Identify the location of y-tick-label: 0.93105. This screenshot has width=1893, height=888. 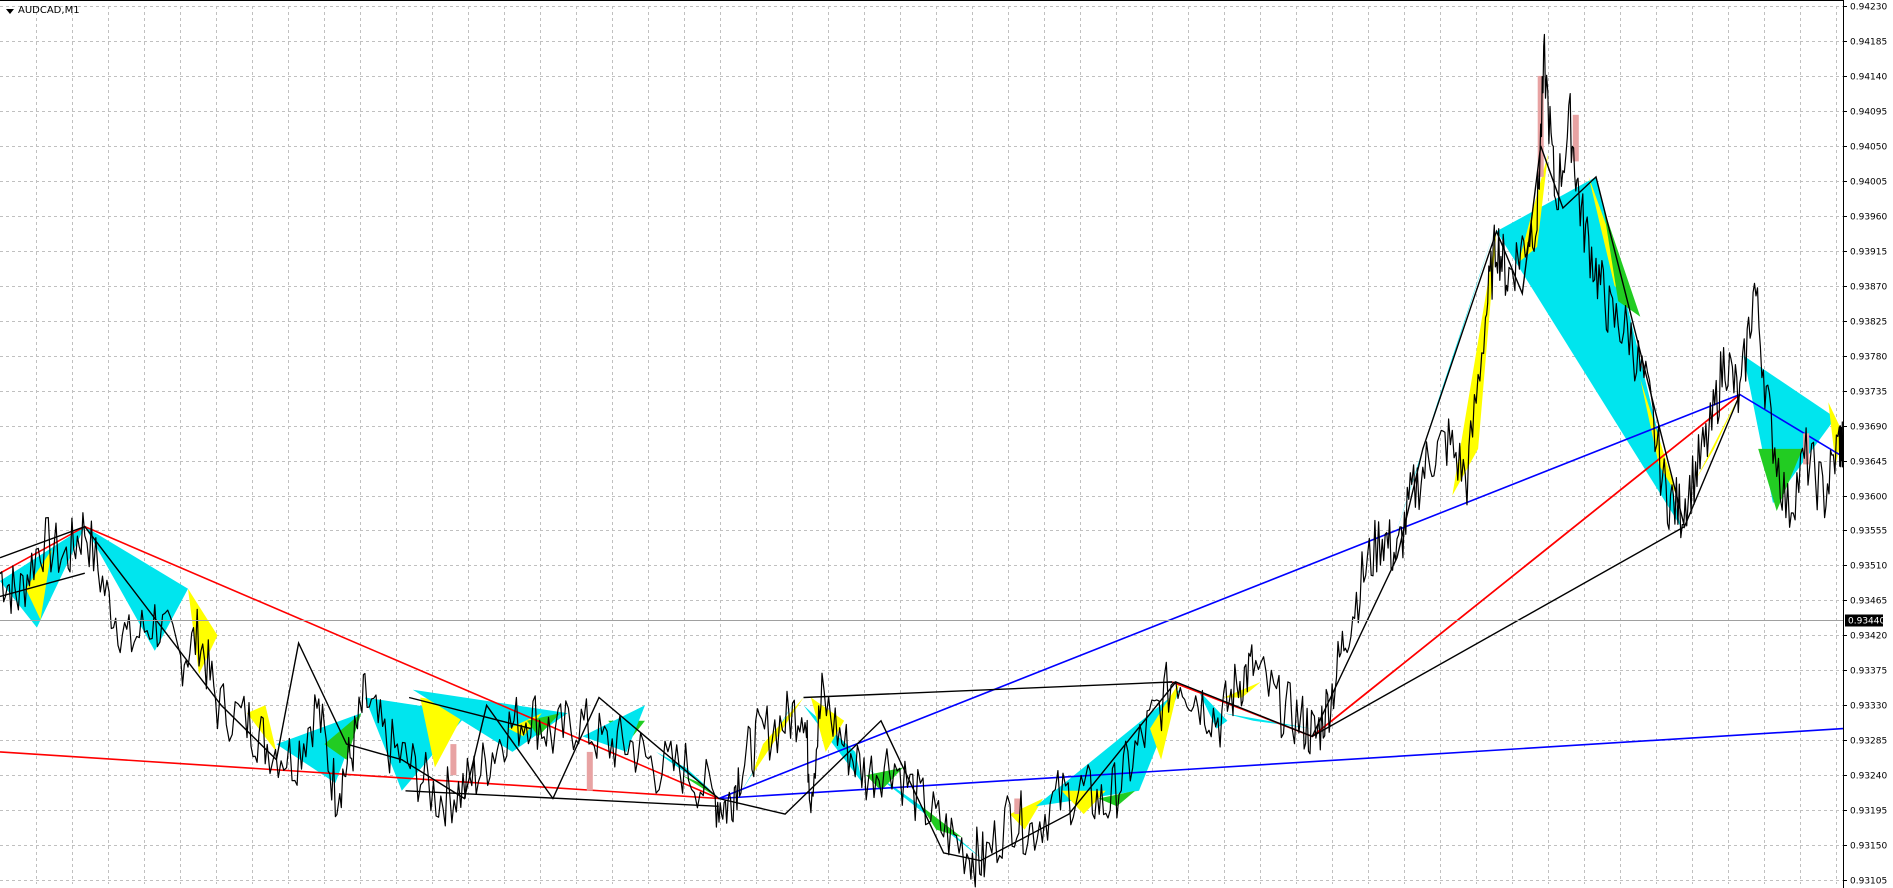
(1868, 882).